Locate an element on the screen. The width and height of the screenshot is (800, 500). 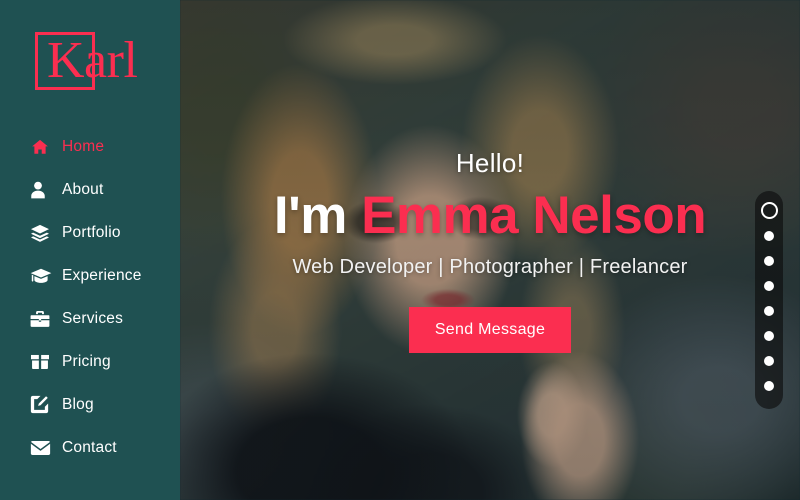
logo: Karl is located at coordinates (90, 60).